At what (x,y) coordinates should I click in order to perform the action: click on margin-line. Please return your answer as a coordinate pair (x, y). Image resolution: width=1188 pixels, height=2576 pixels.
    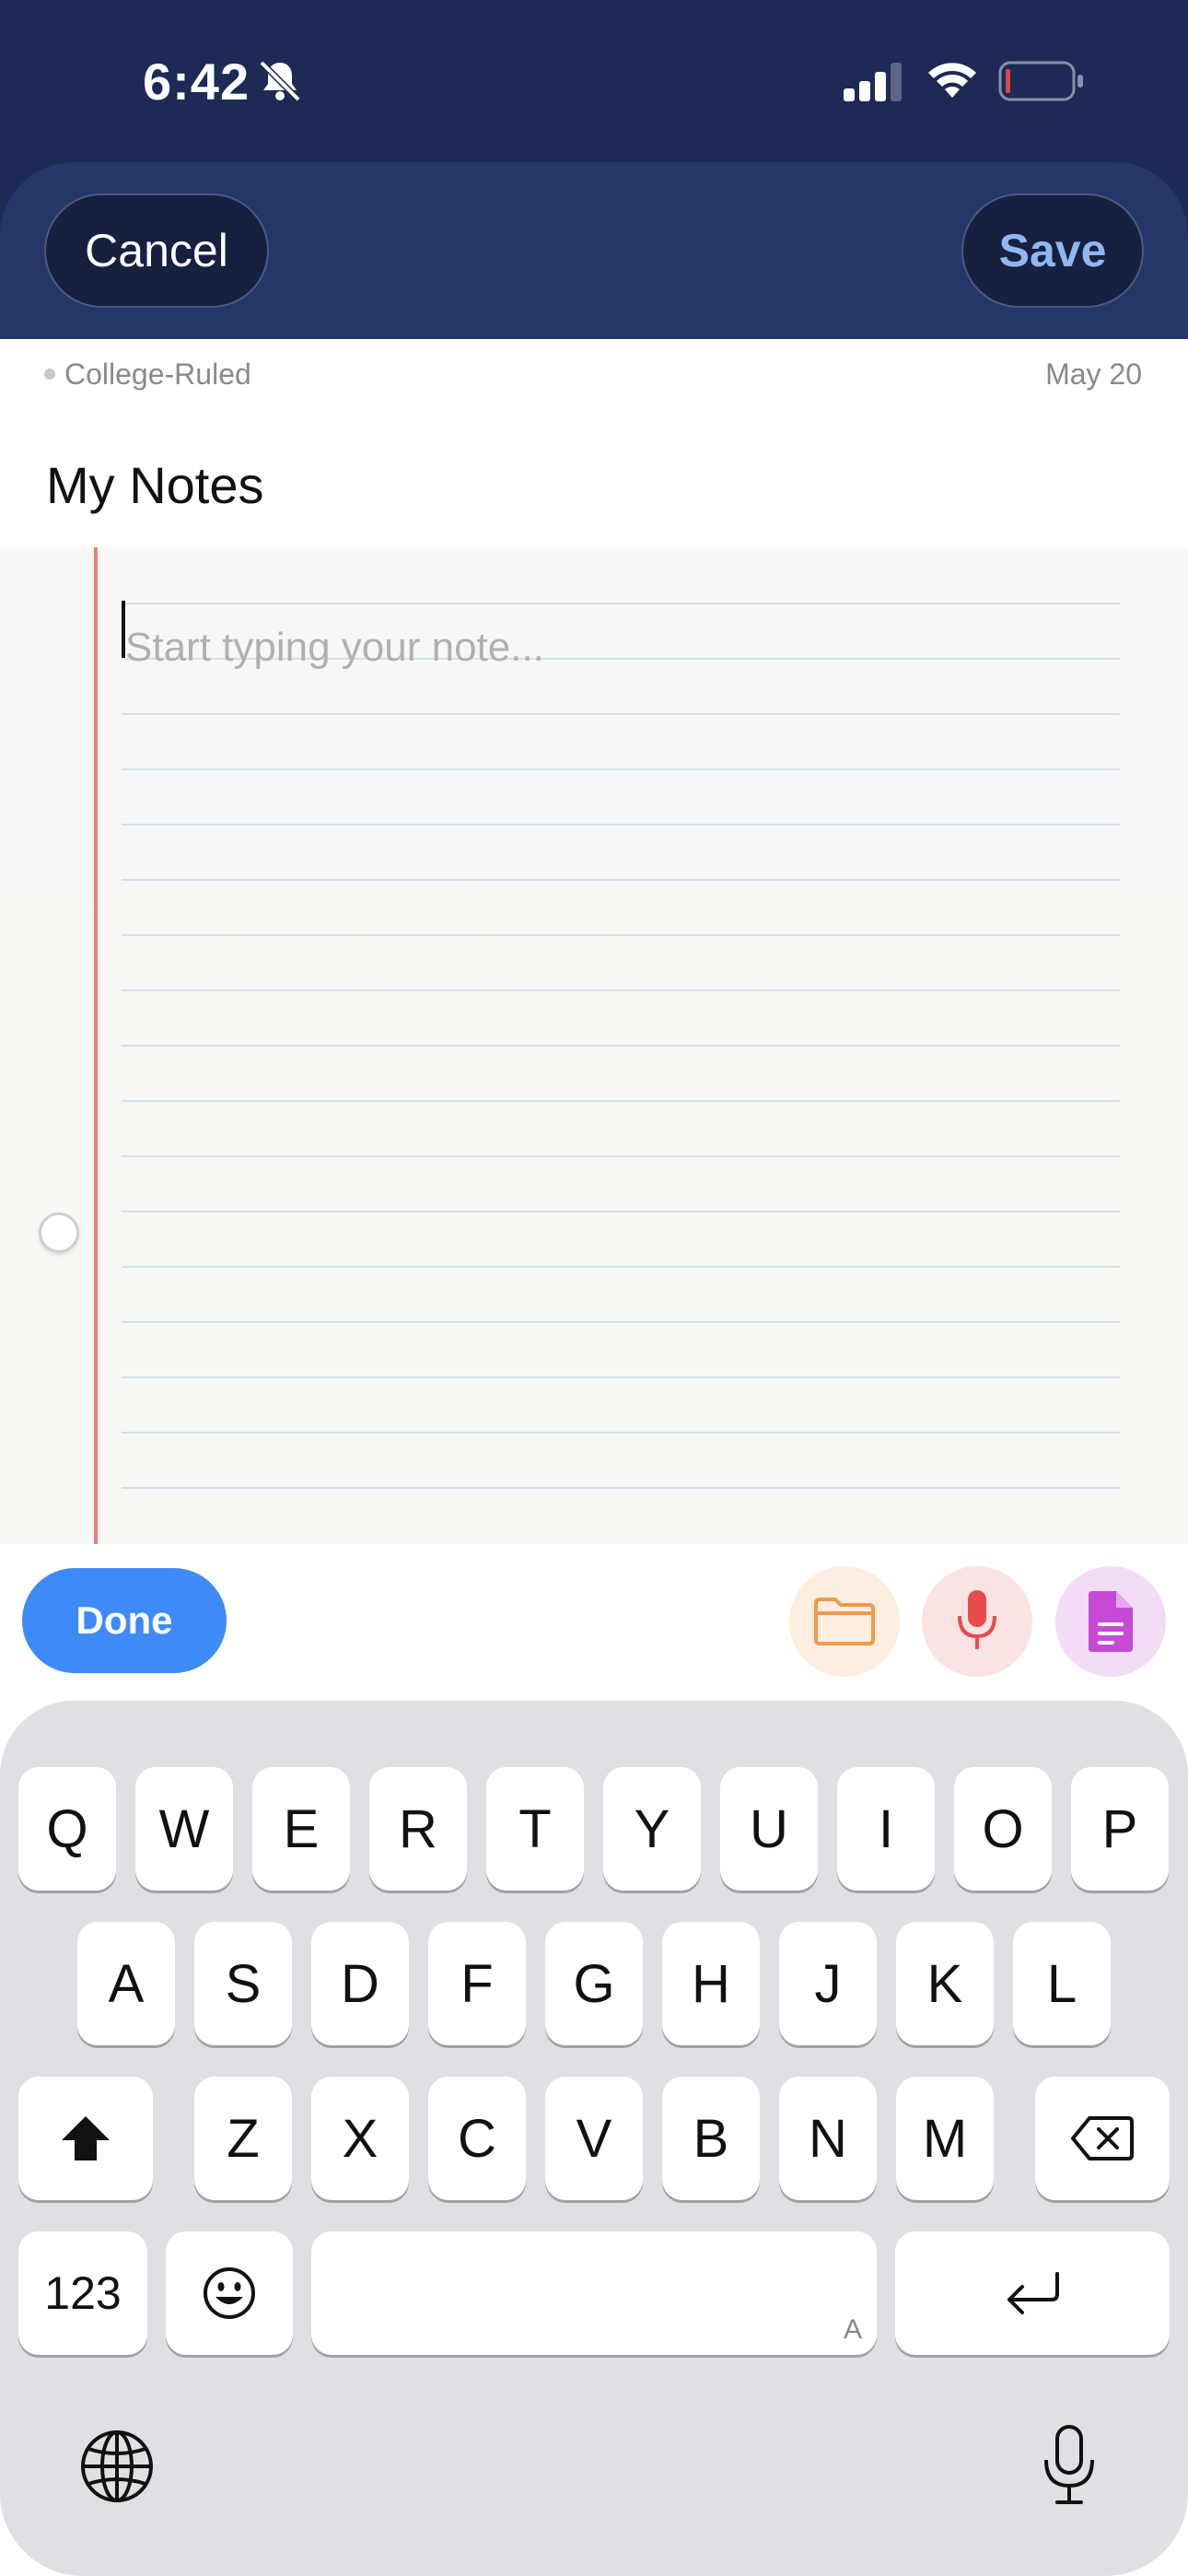
    Looking at the image, I should click on (96, 1045).